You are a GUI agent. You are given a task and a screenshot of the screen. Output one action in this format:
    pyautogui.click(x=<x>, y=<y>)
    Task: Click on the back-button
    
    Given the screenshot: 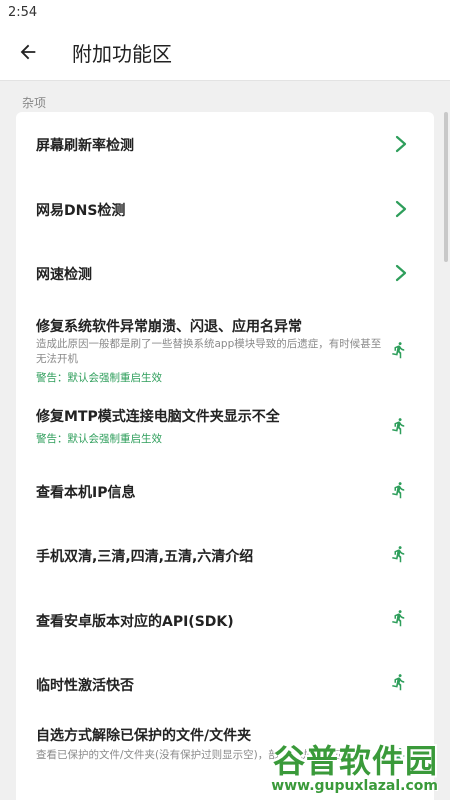 What is the action you would take?
    pyautogui.click(x=28, y=52)
    